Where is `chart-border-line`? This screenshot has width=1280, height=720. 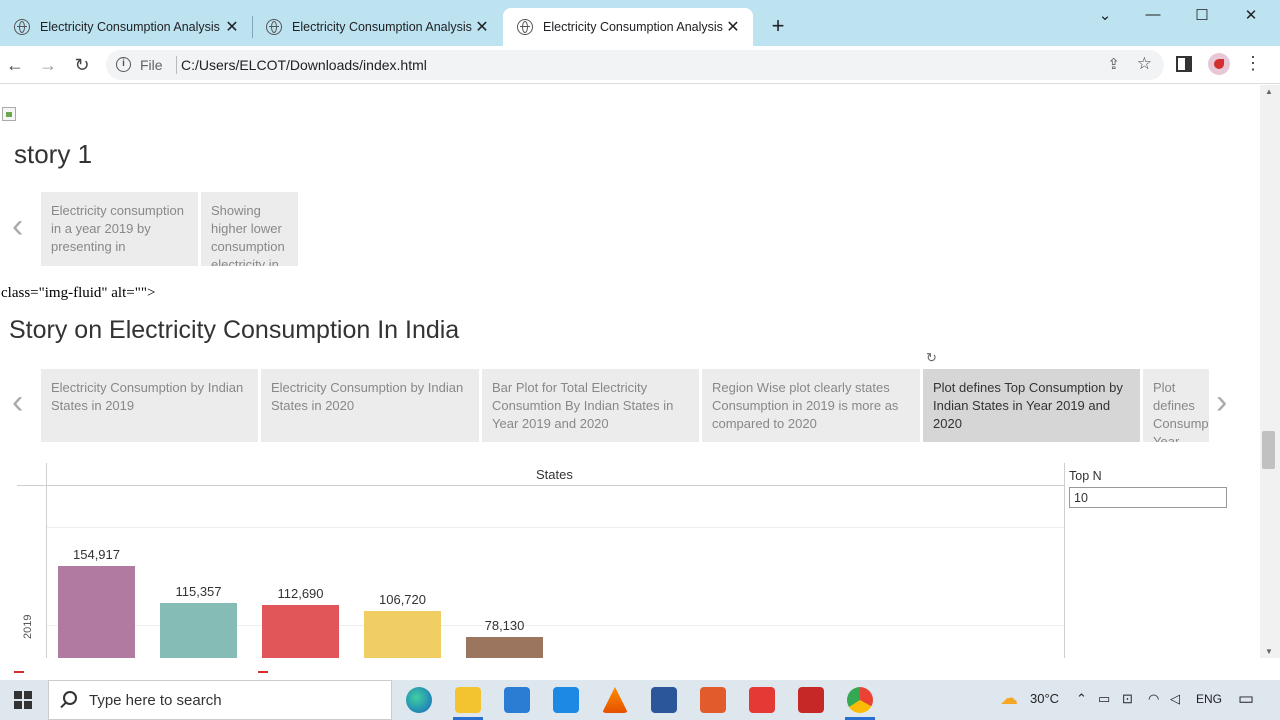 chart-border-line is located at coordinates (1064, 560).